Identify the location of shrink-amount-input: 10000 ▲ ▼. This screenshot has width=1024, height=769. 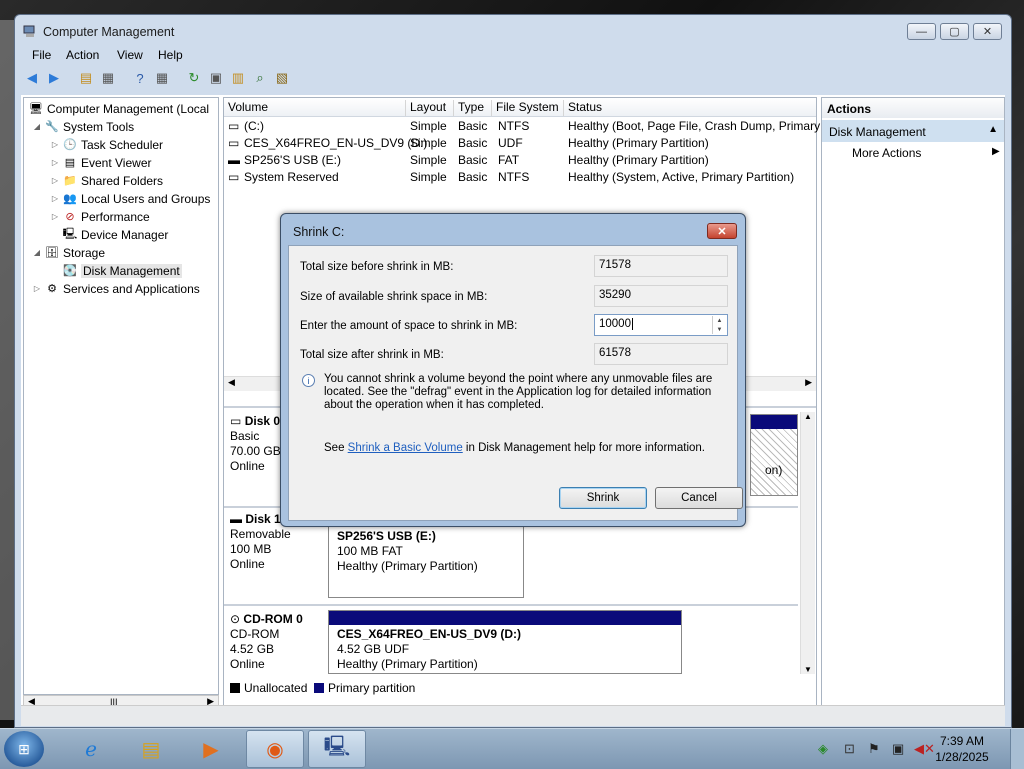
(661, 325).